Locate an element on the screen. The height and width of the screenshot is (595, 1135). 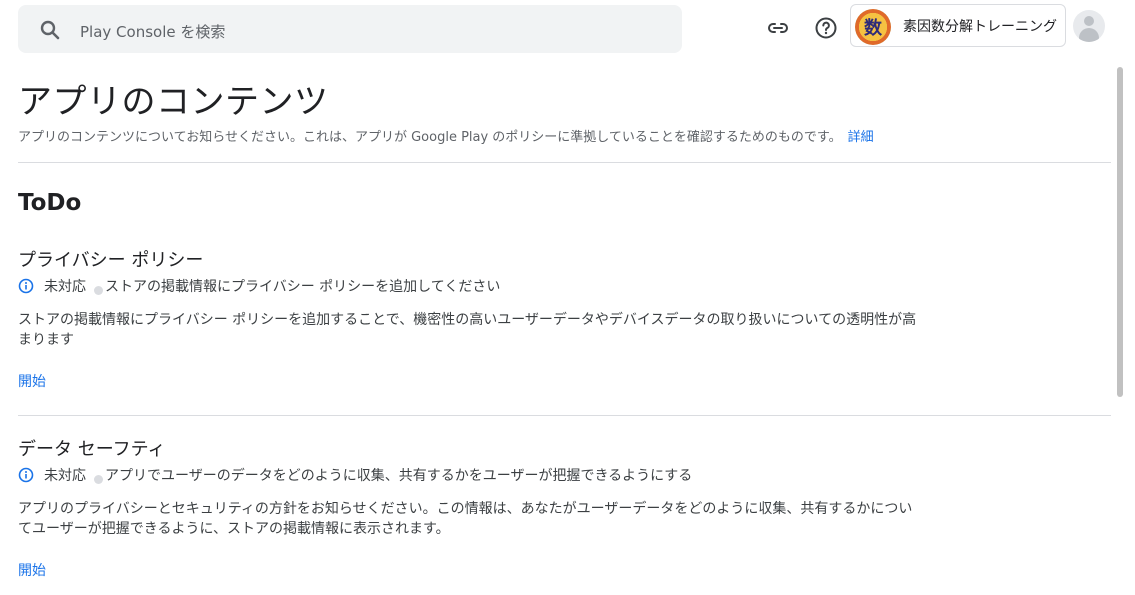
account-avatar is located at coordinates (1089, 26).